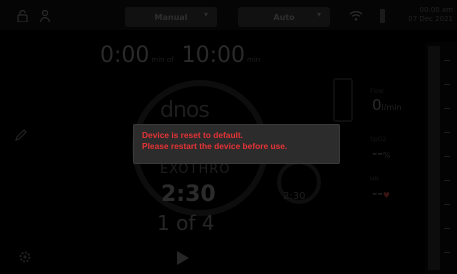  I want to click on play-button, so click(183, 258).